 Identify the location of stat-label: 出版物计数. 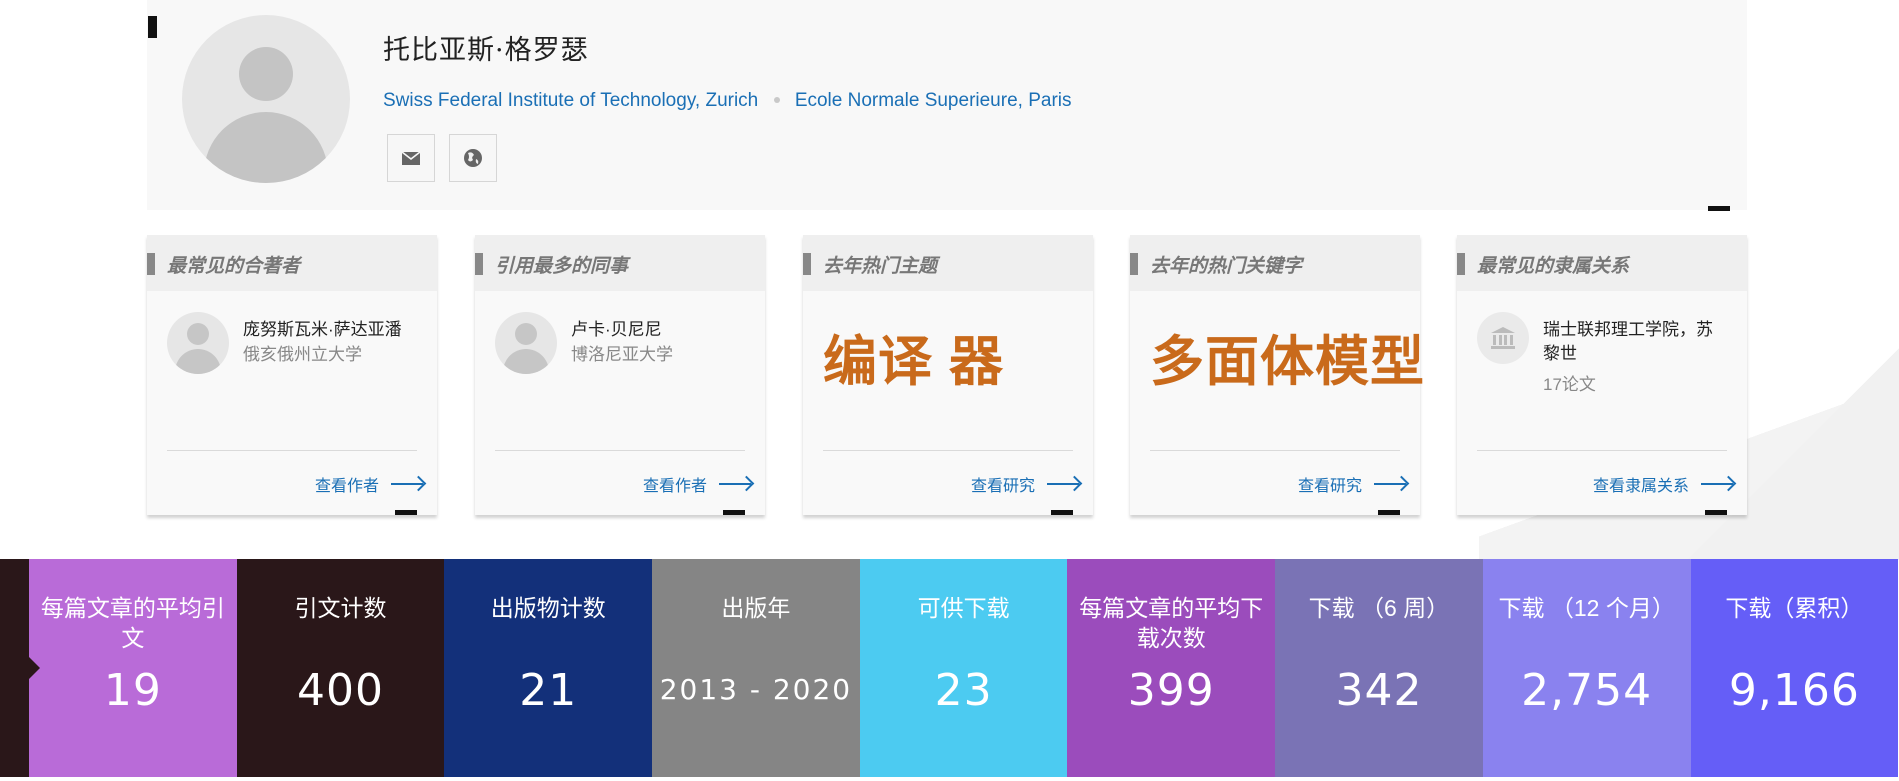
(548, 608).